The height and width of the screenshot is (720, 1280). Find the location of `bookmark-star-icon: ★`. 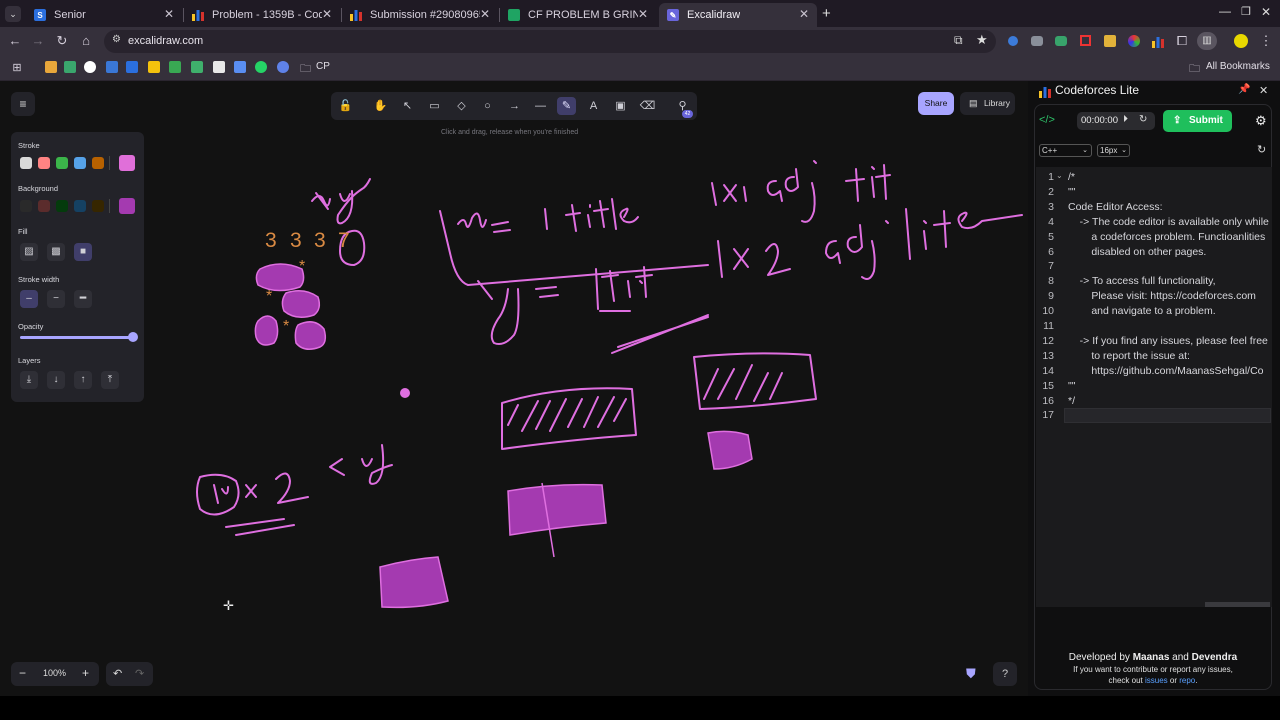

bookmark-star-icon: ★ is located at coordinates (982, 40).